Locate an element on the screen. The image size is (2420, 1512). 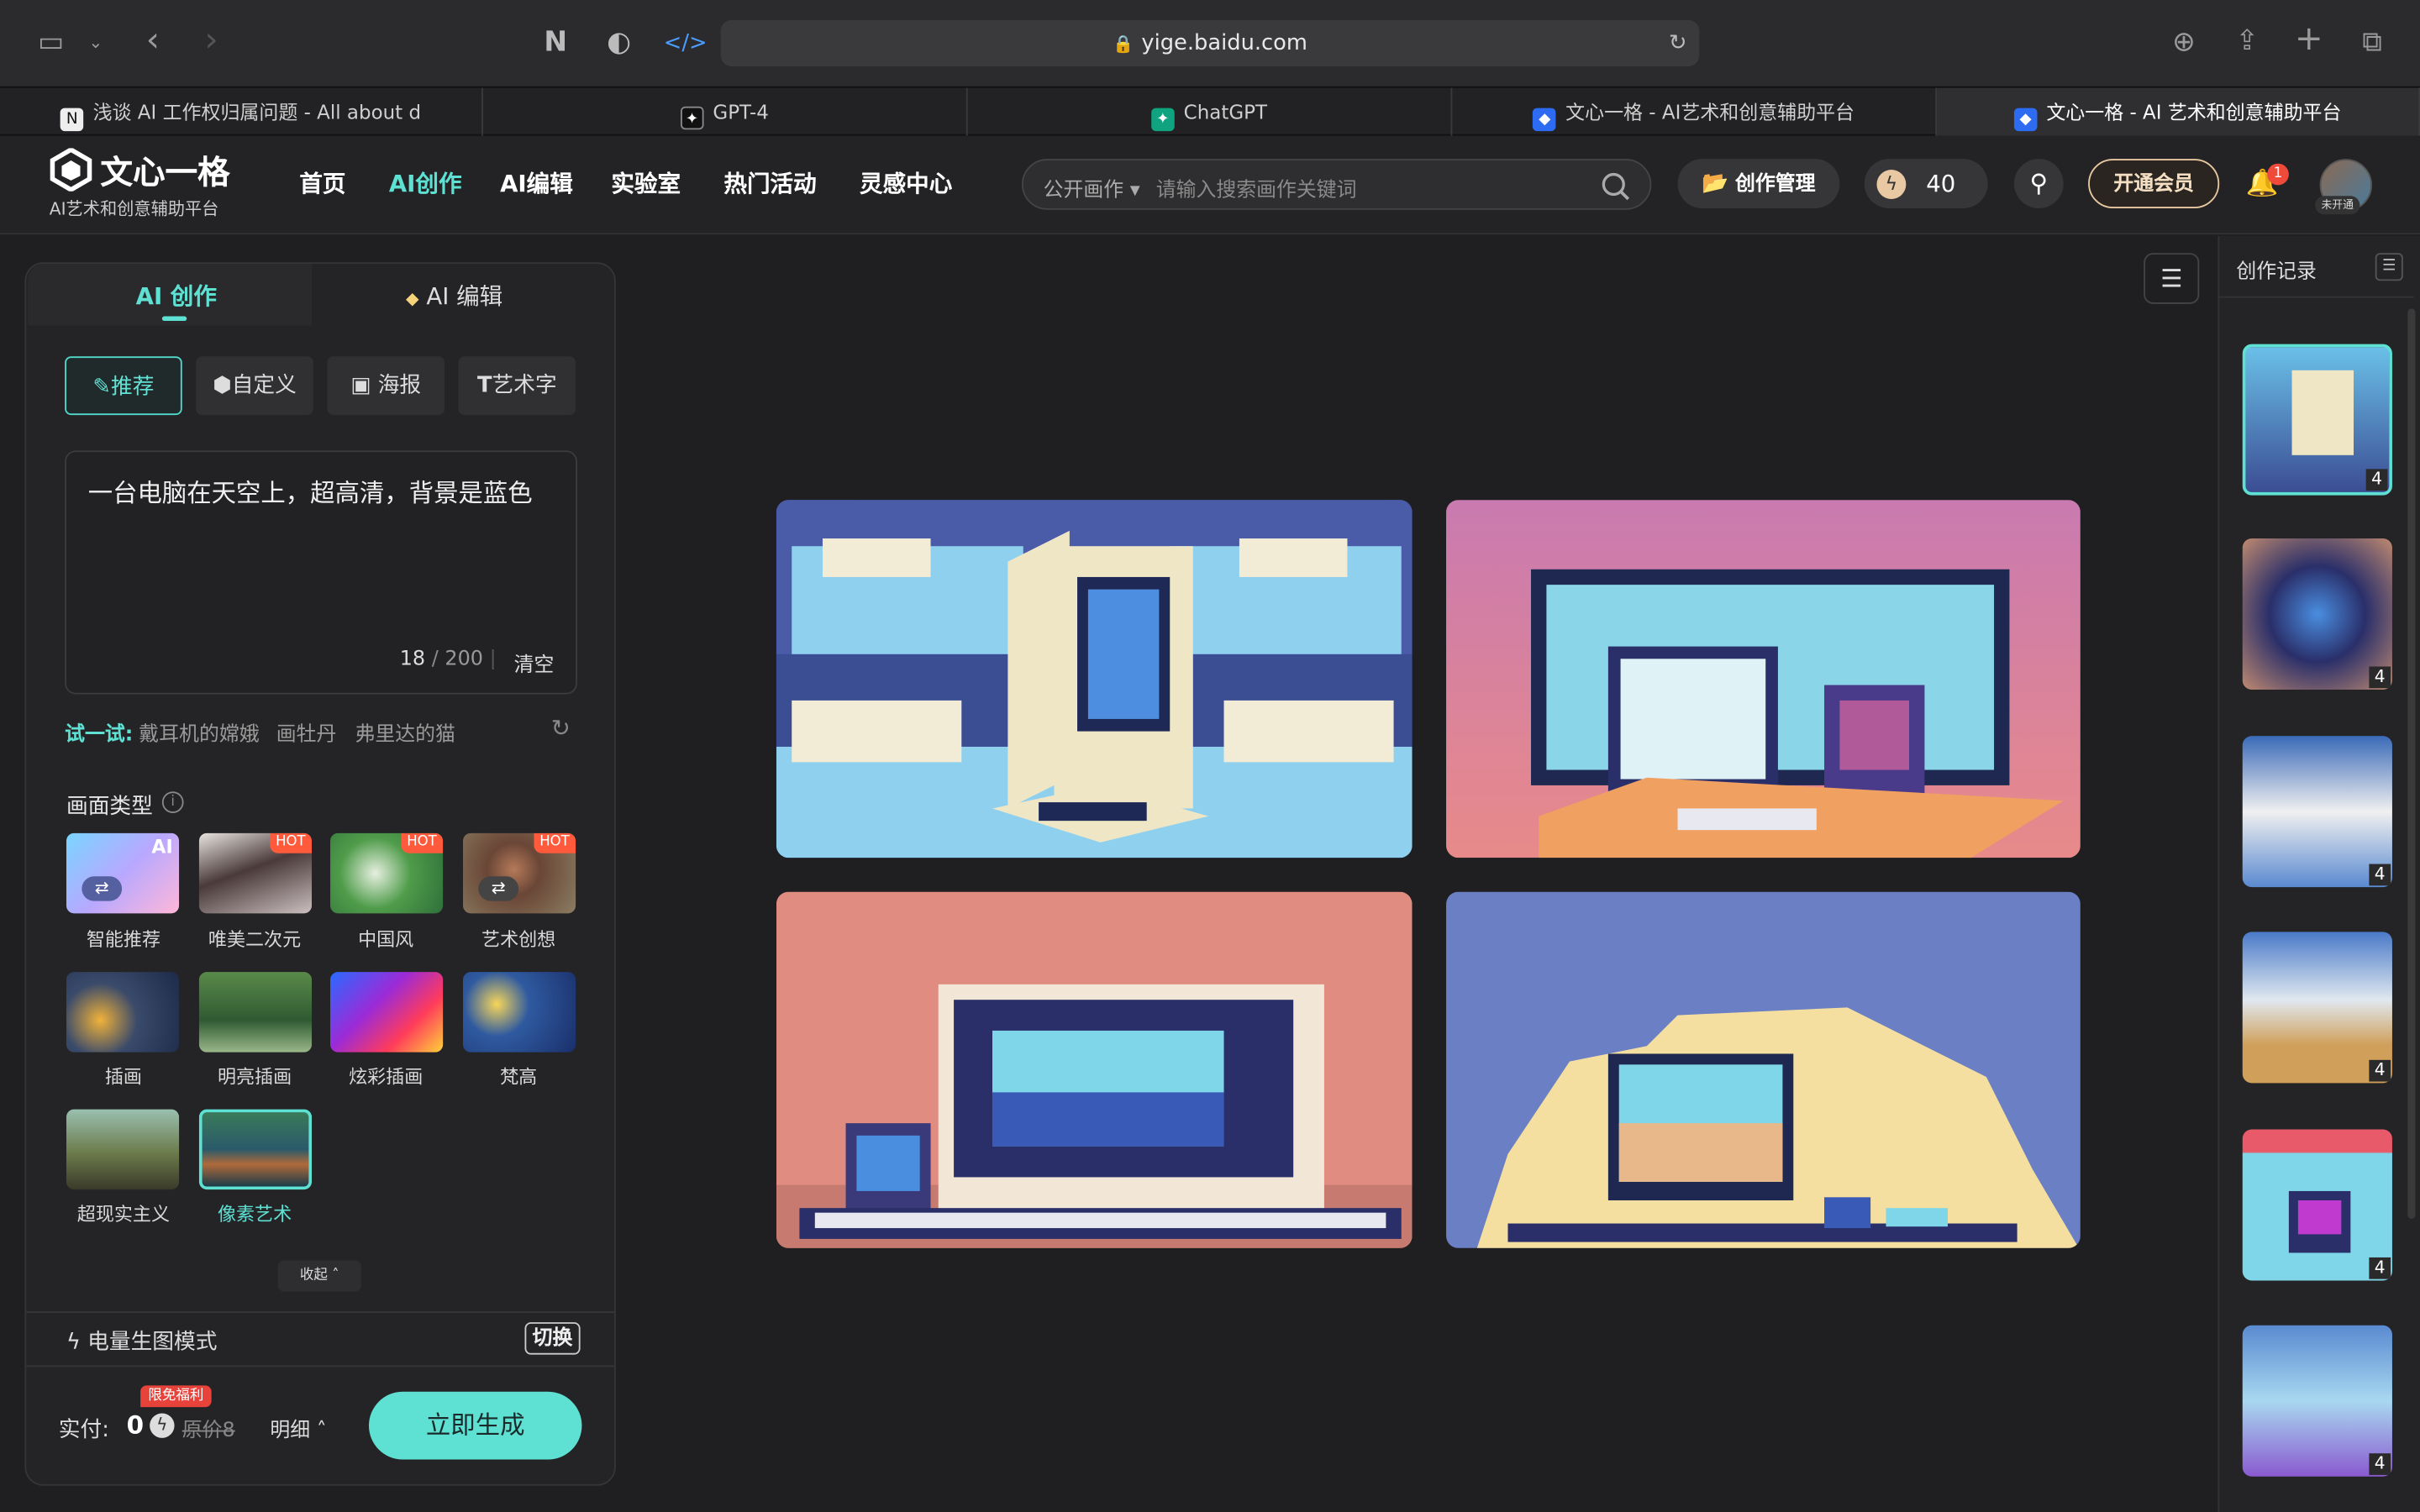
notion-icon: N is located at coordinates (72, 120).